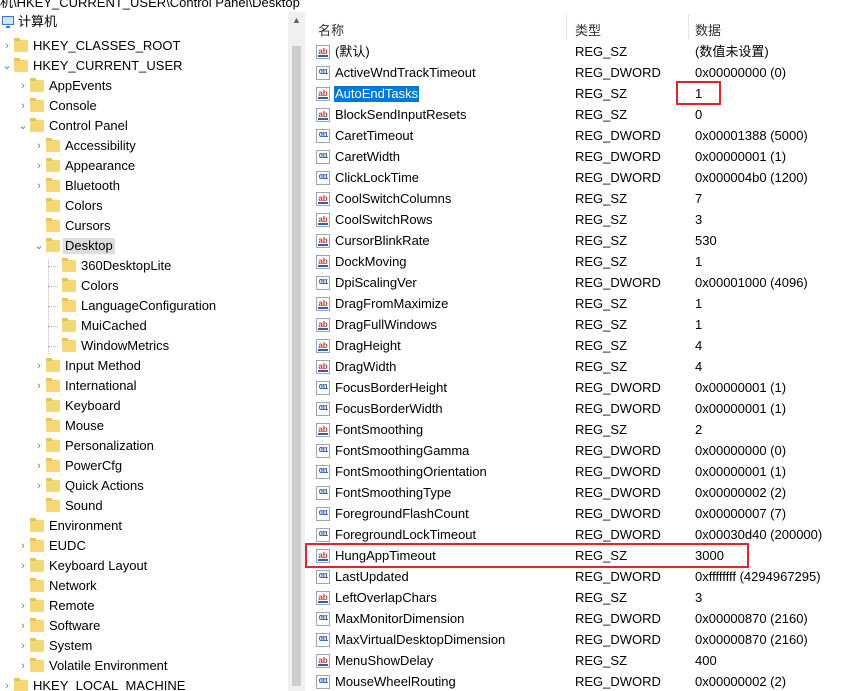 The image size is (856, 691). What do you see at coordinates (144, 226) in the screenshot?
I see `tree-item-cursors: Cursors` at bounding box center [144, 226].